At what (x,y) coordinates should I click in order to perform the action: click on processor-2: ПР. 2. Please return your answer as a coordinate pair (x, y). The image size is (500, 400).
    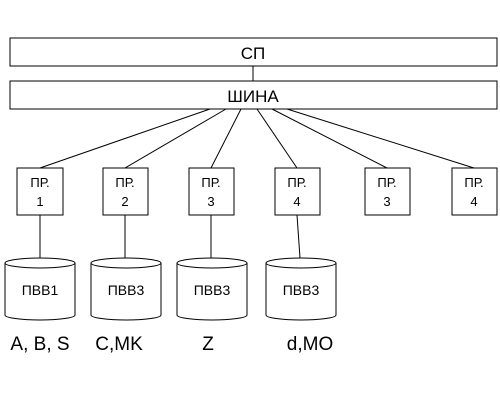
    Looking at the image, I should click on (125, 191).